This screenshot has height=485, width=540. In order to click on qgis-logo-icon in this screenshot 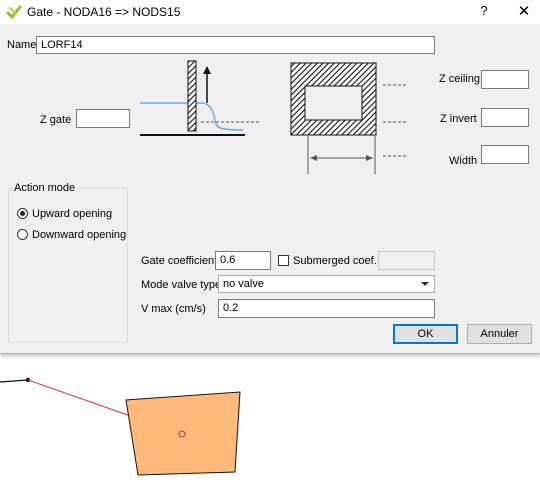, I will do `click(14, 12)`.